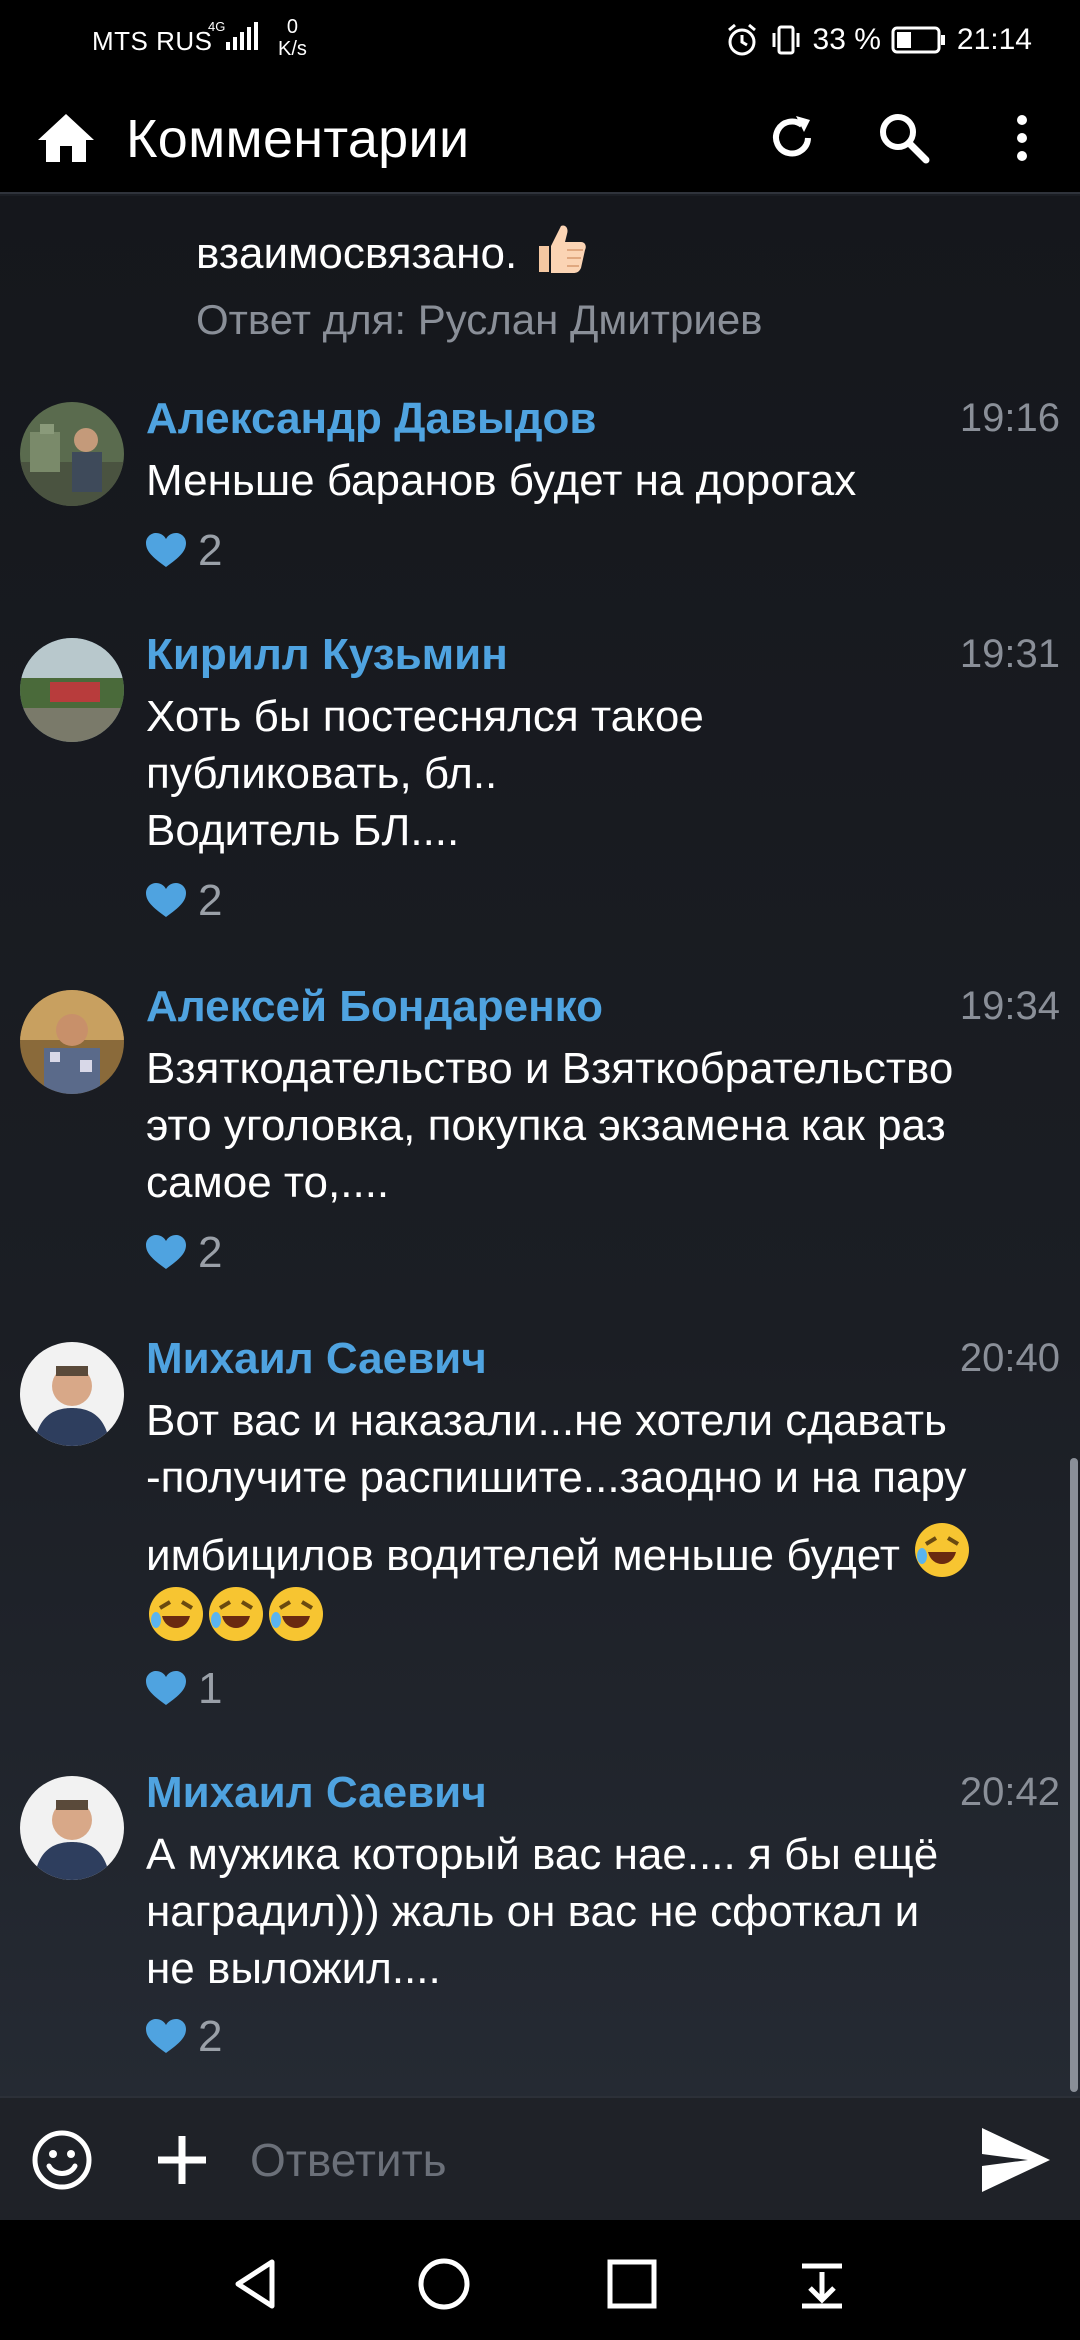 The width and height of the screenshot is (1080, 2340). I want to click on system-nav-bar, so click(540, 2280).